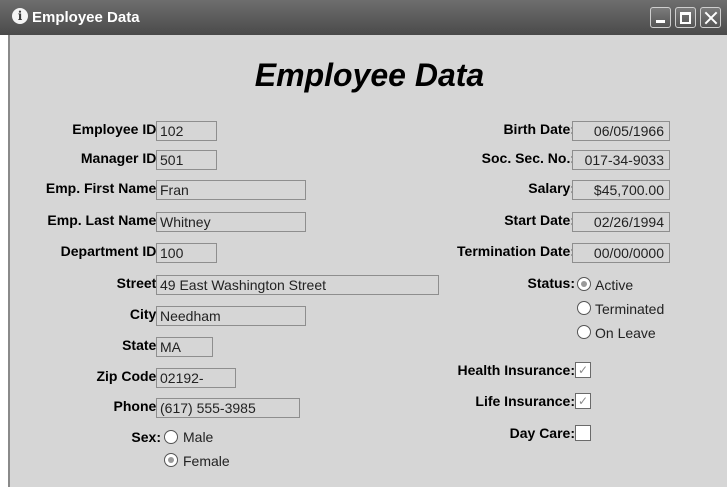 This screenshot has width=727, height=487. What do you see at coordinates (186, 160) in the screenshot?
I see `manager-id-field: 501` at bounding box center [186, 160].